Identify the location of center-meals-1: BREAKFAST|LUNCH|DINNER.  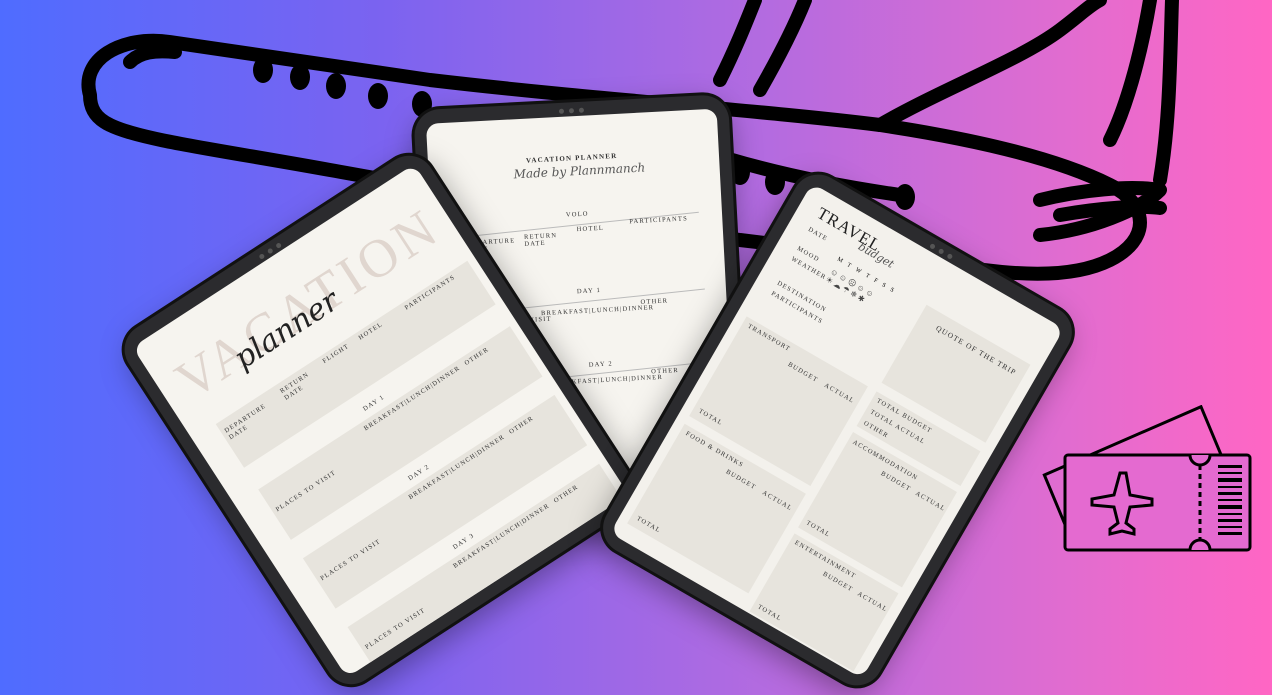
(597, 311).